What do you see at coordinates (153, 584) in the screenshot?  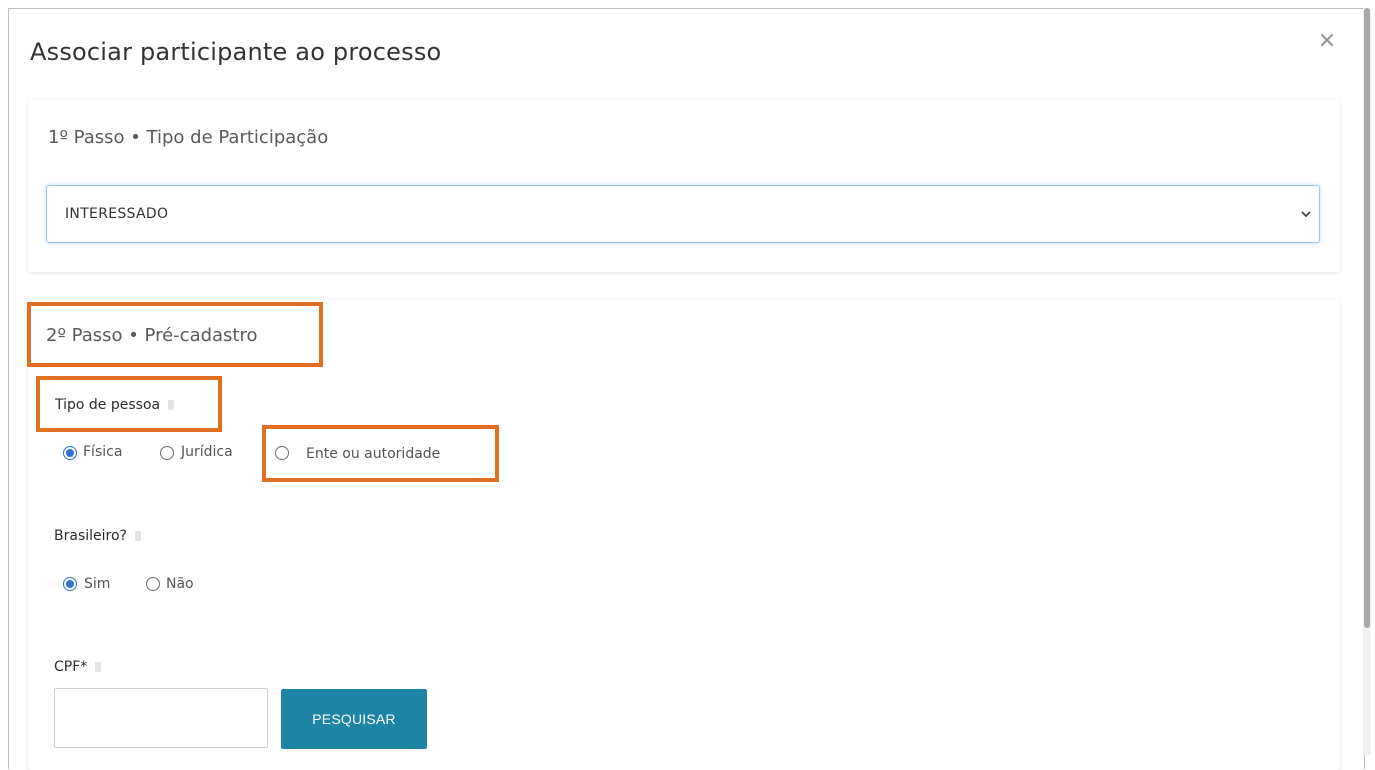 I see `radio-nao` at bounding box center [153, 584].